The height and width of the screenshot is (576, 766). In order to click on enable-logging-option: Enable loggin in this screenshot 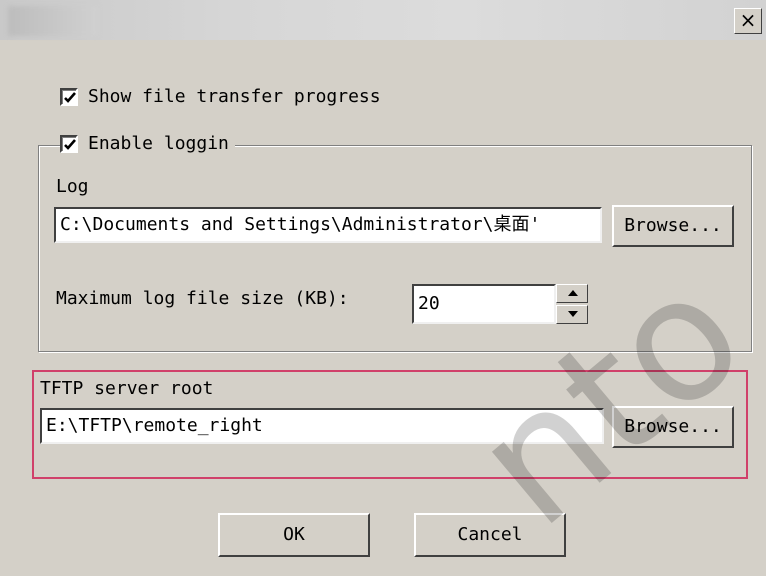, I will do `click(147, 143)`.